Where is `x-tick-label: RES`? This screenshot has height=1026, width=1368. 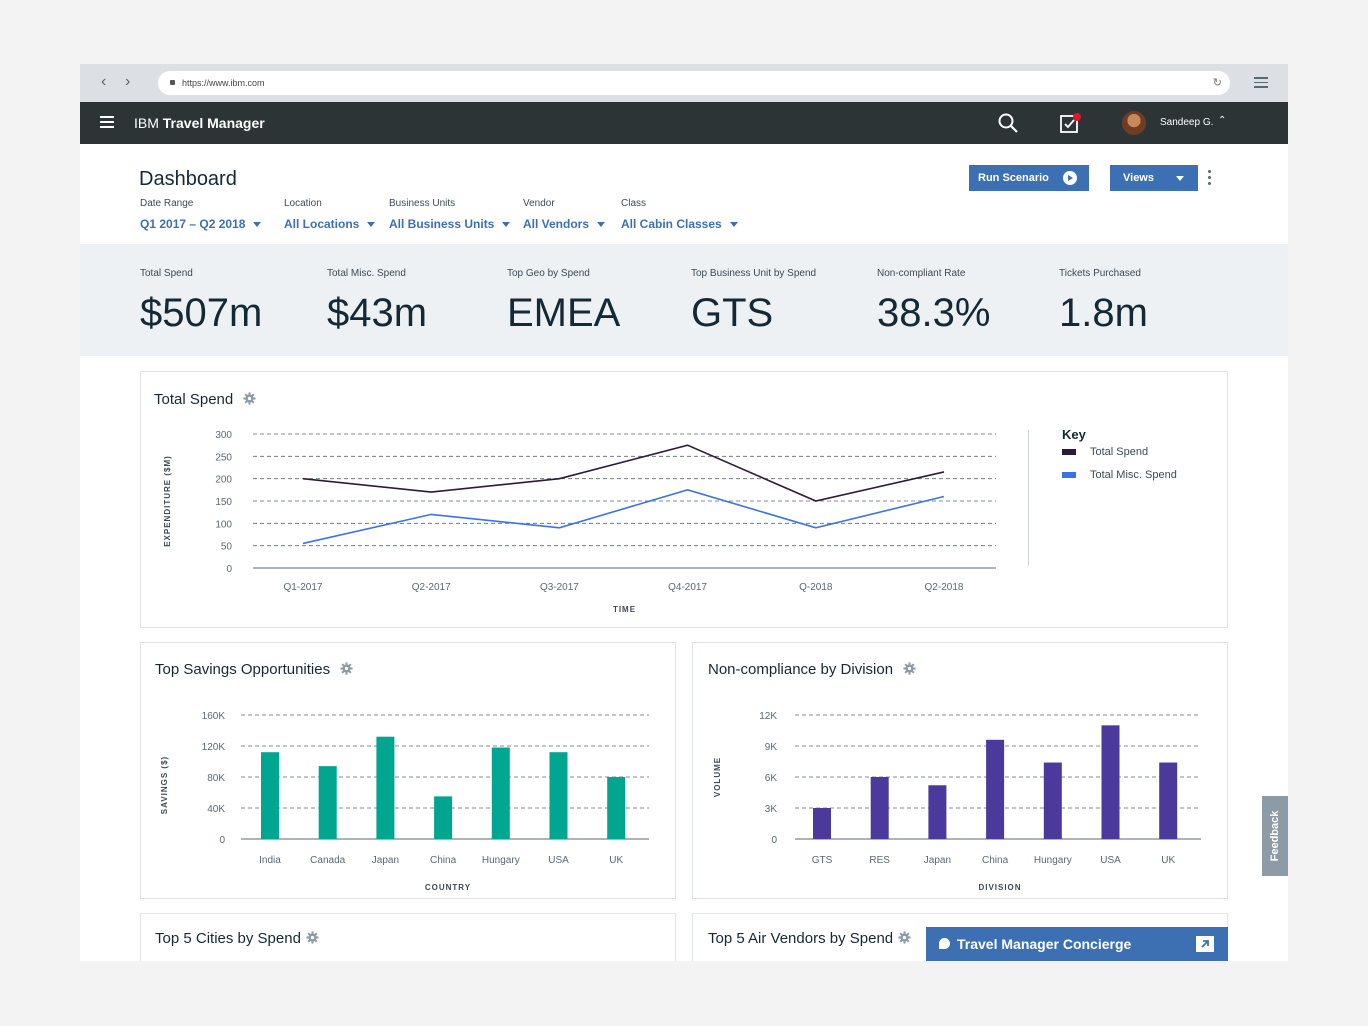 x-tick-label: RES is located at coordinates (879, 860).